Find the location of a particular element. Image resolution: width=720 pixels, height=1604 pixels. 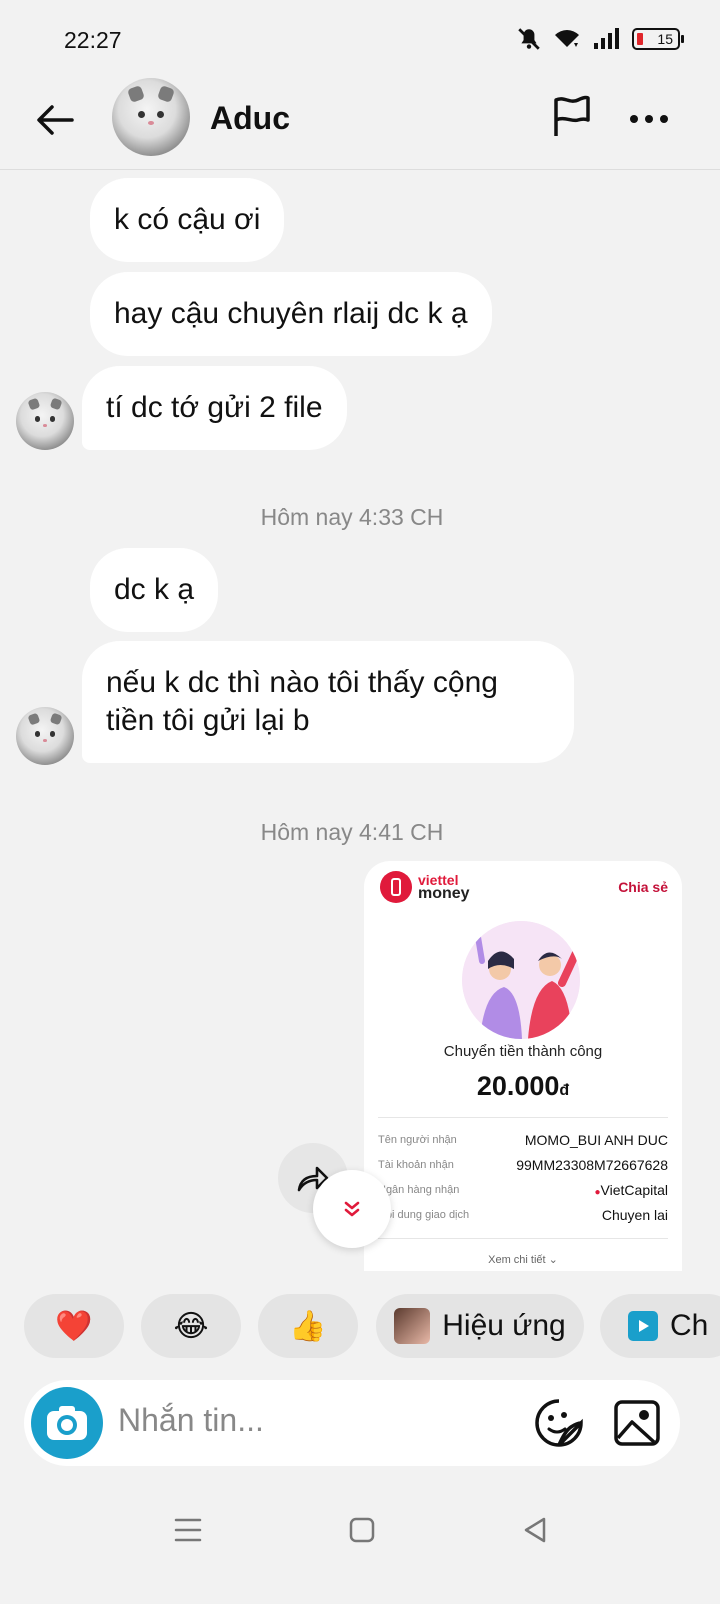

row-value: Chuyen lai is located at coordinates (634, 1215).